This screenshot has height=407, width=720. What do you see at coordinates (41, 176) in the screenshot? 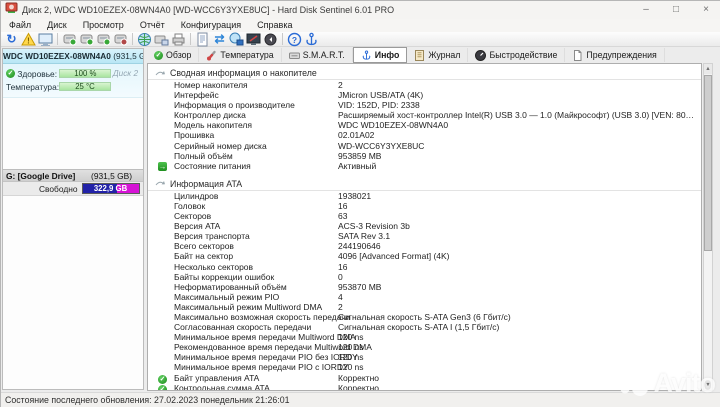
I see `partition-name: G: [Google Drive]` at bounding box center [41, 176].